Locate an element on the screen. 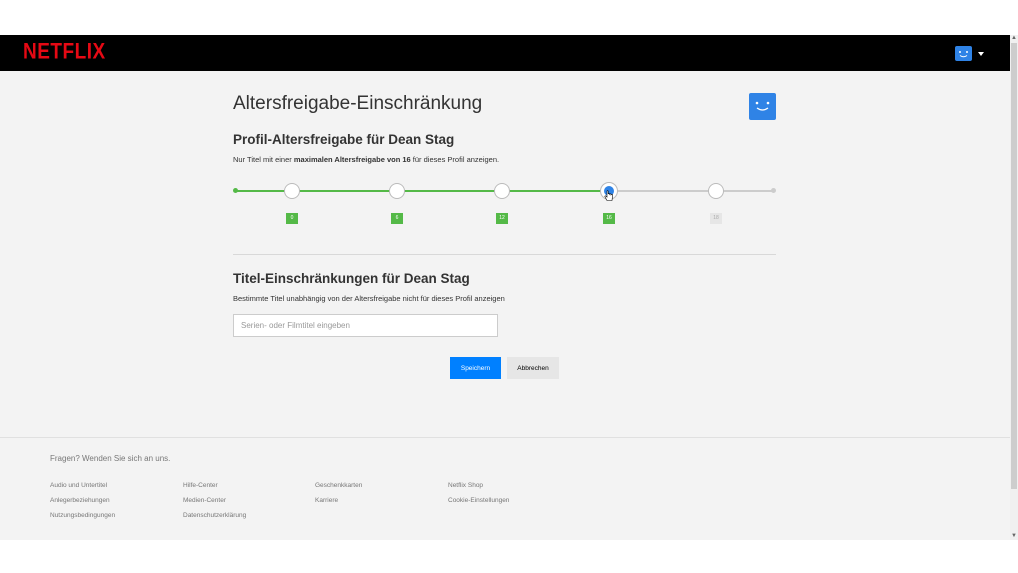  title-search-input is located at coordinates (365, 325).